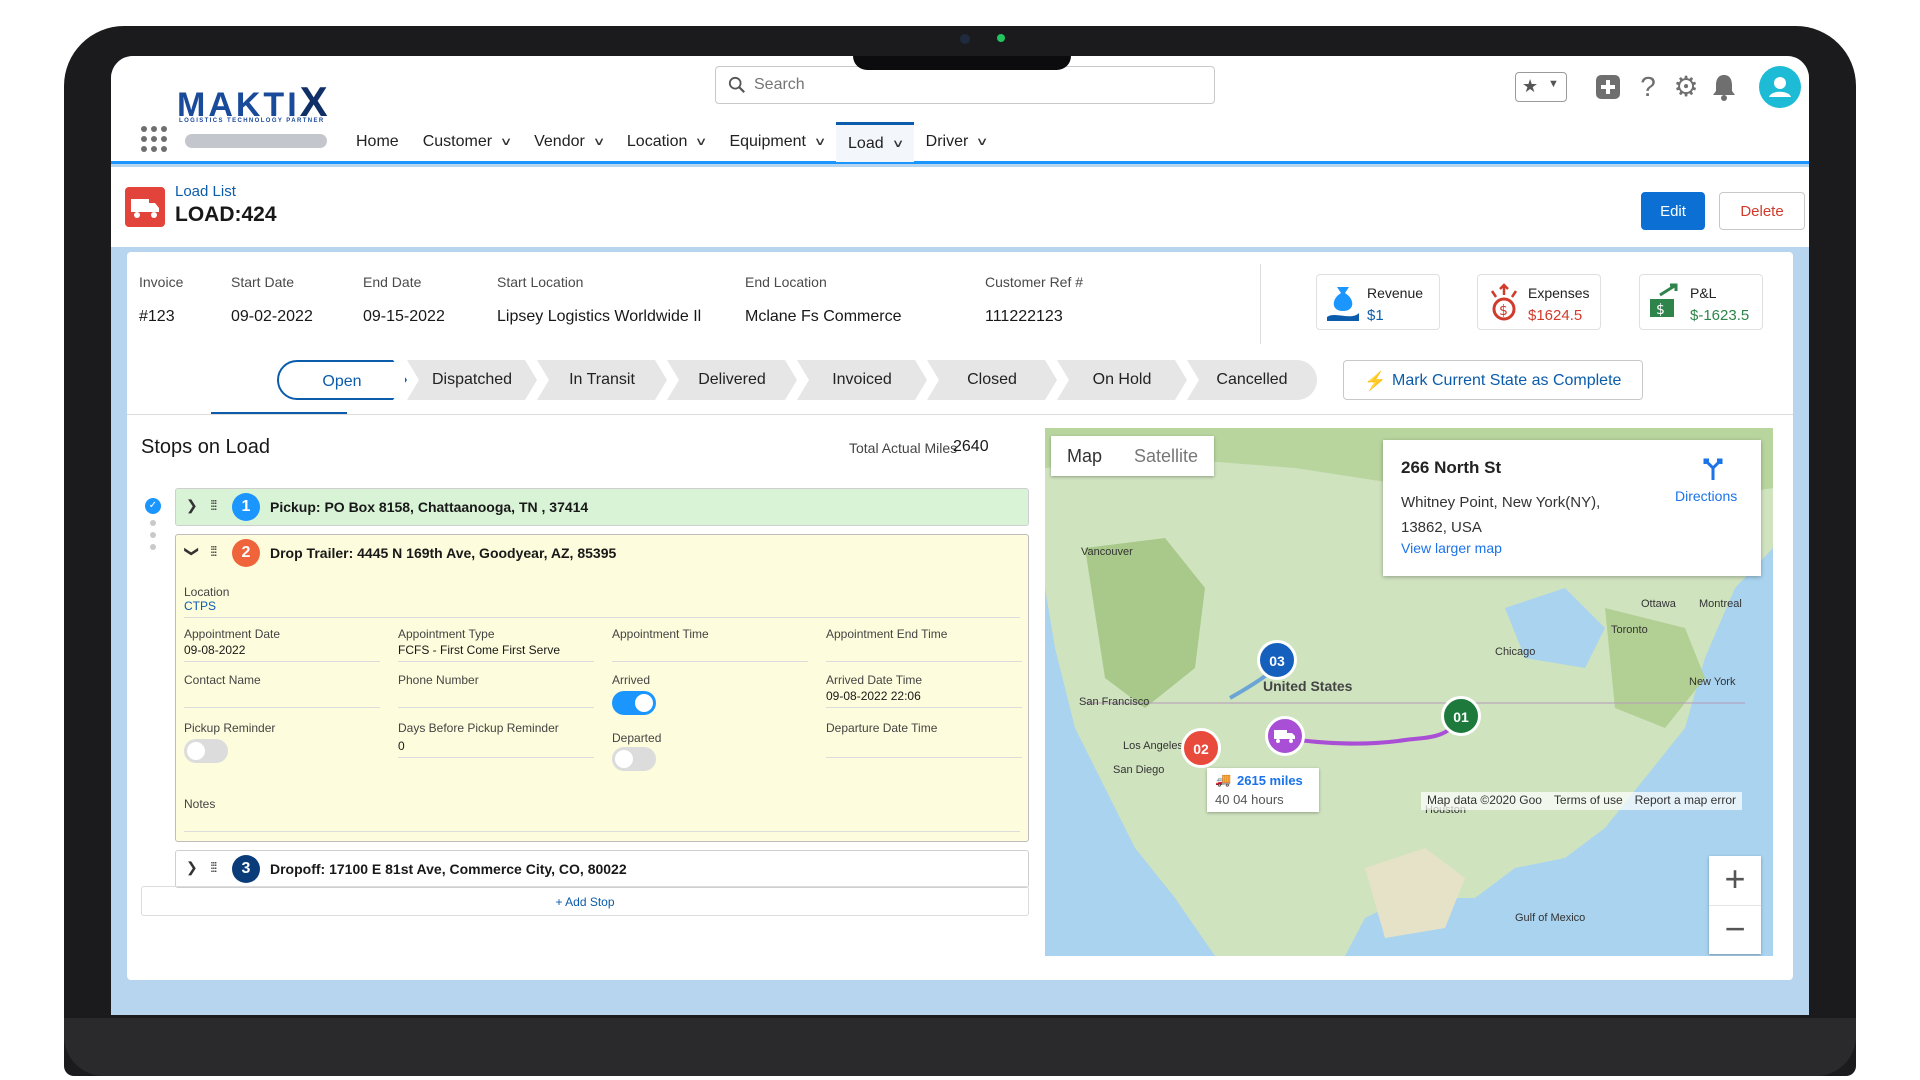 The height and width of the screenshot is (1080, 1920). What do you see at coordinates (1277, 660) in the screenshot?
I see `map-marker-03: 03` at bounding box center [1277, 660].